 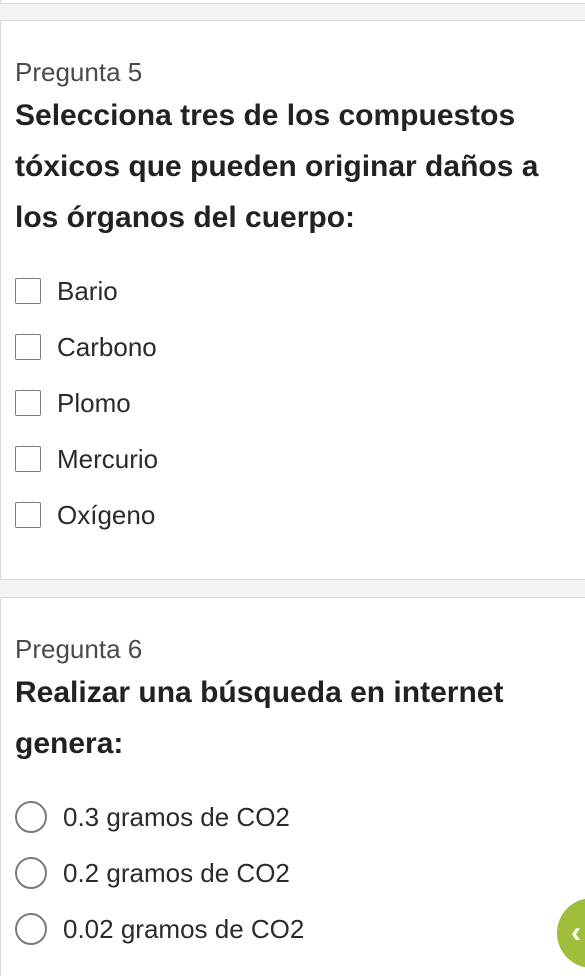 What do you see at coordinates (176, 817) in the screenshot?
I see `option-label: 0.3 gramos de CO2` at bounding box center [176, 817].